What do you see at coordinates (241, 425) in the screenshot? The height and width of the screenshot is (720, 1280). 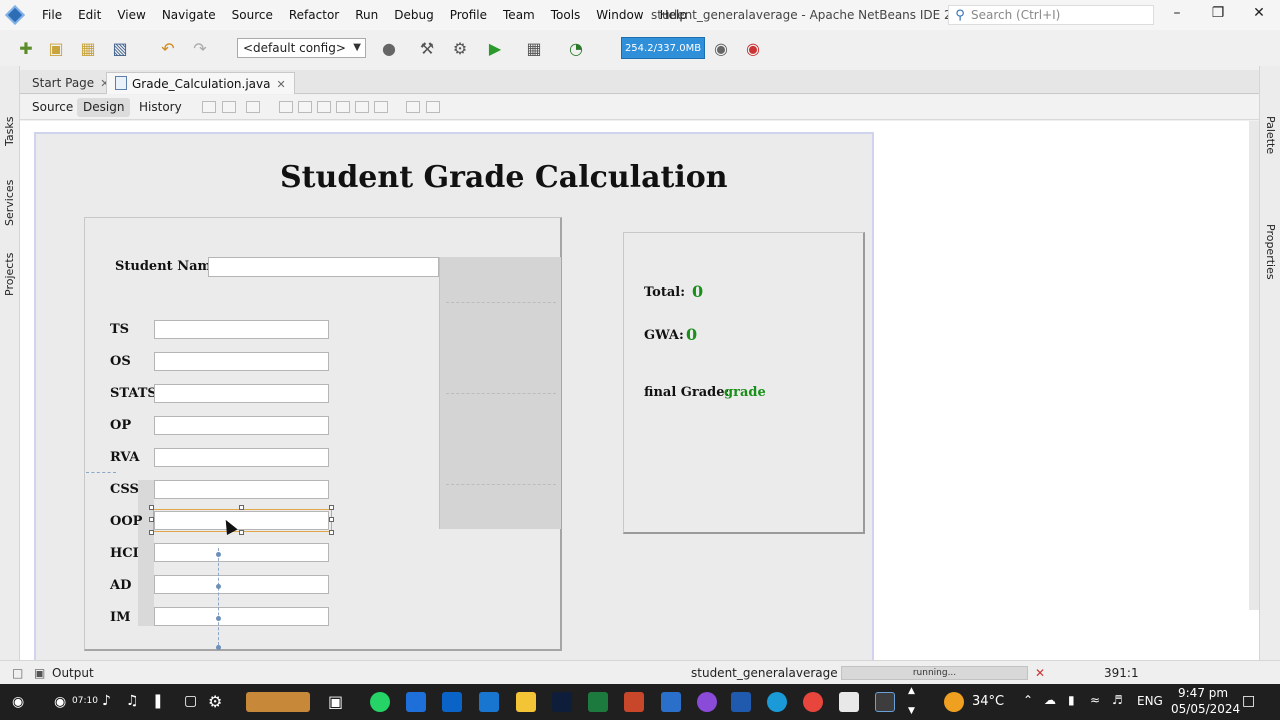 I see `op-field` at bounding box center [241, 425].